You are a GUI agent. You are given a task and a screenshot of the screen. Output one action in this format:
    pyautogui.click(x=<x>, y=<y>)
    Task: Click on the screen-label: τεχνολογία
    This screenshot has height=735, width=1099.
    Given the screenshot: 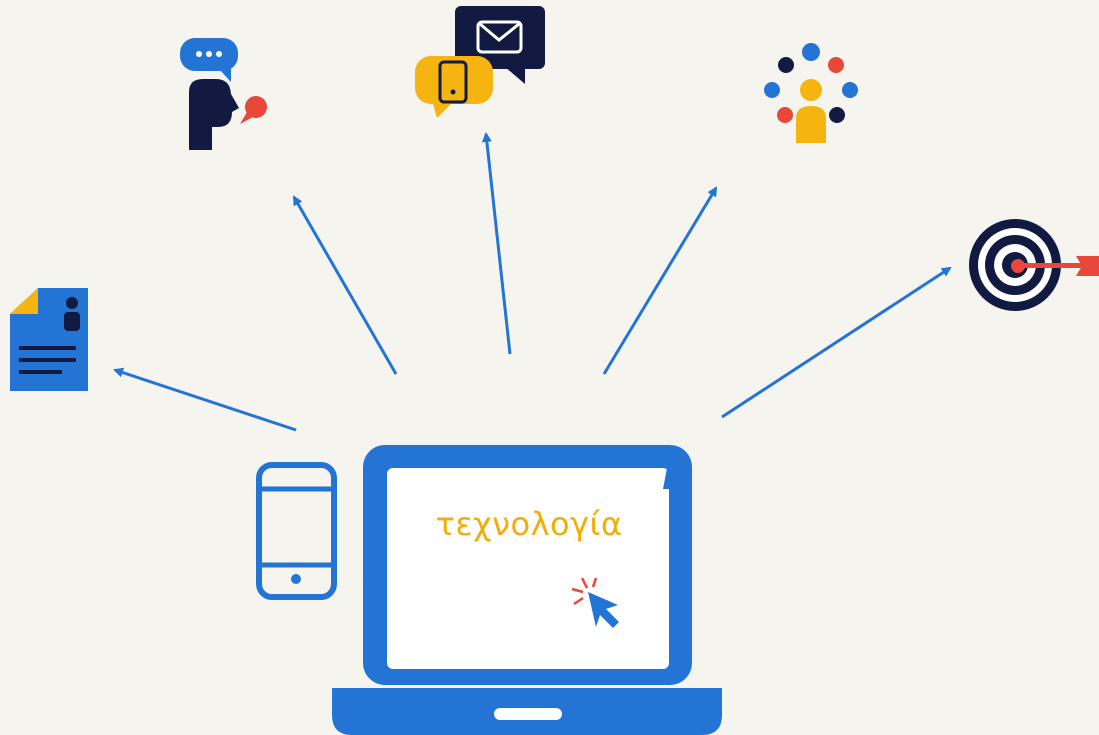 What is the action you would take?
    pyautogui.click(x=529, y=524)
    